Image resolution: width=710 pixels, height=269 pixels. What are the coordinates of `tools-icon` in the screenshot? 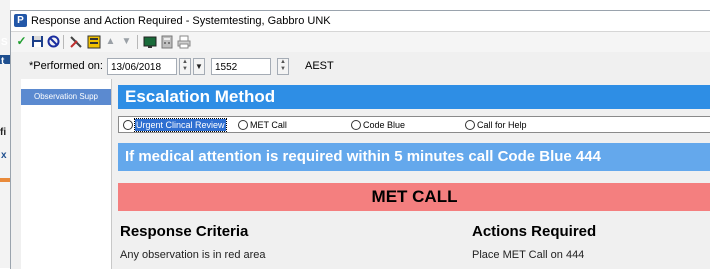 It's located at (75, 41).